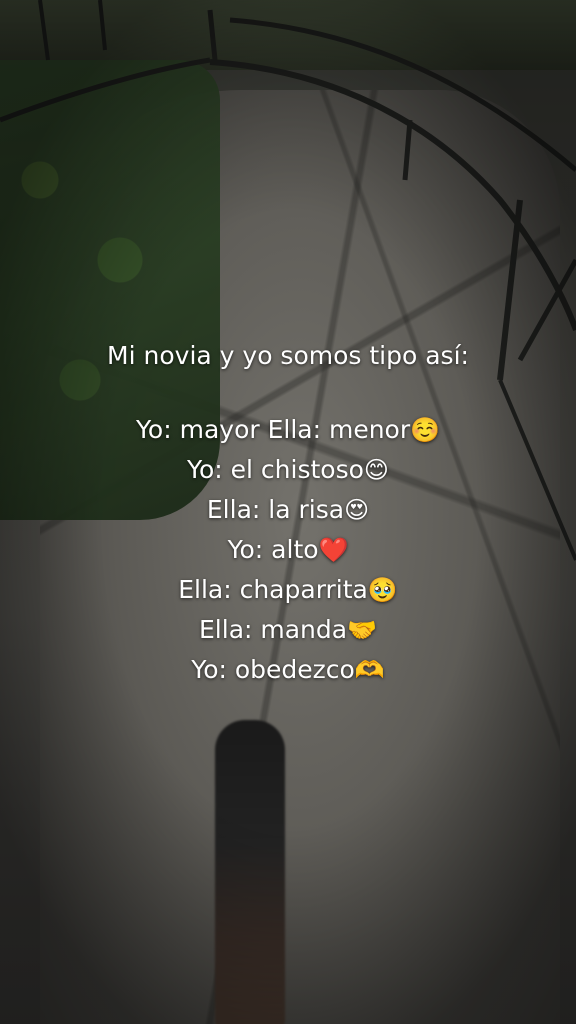 The width and height of the screenshot is (576, 1024). I want to click on caption-line: Yo: alto❤️, so click(288, 550).